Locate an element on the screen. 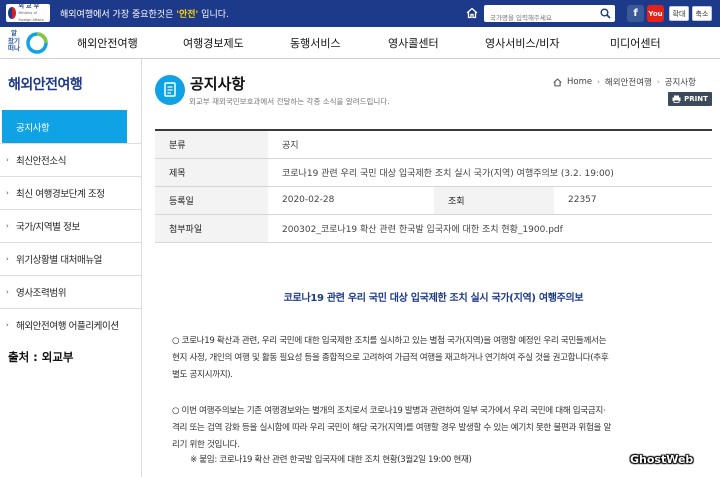 This screenshot has height=477, width=720. source-caption: 출처 : 외교부 is located at coordinates (41, 357).